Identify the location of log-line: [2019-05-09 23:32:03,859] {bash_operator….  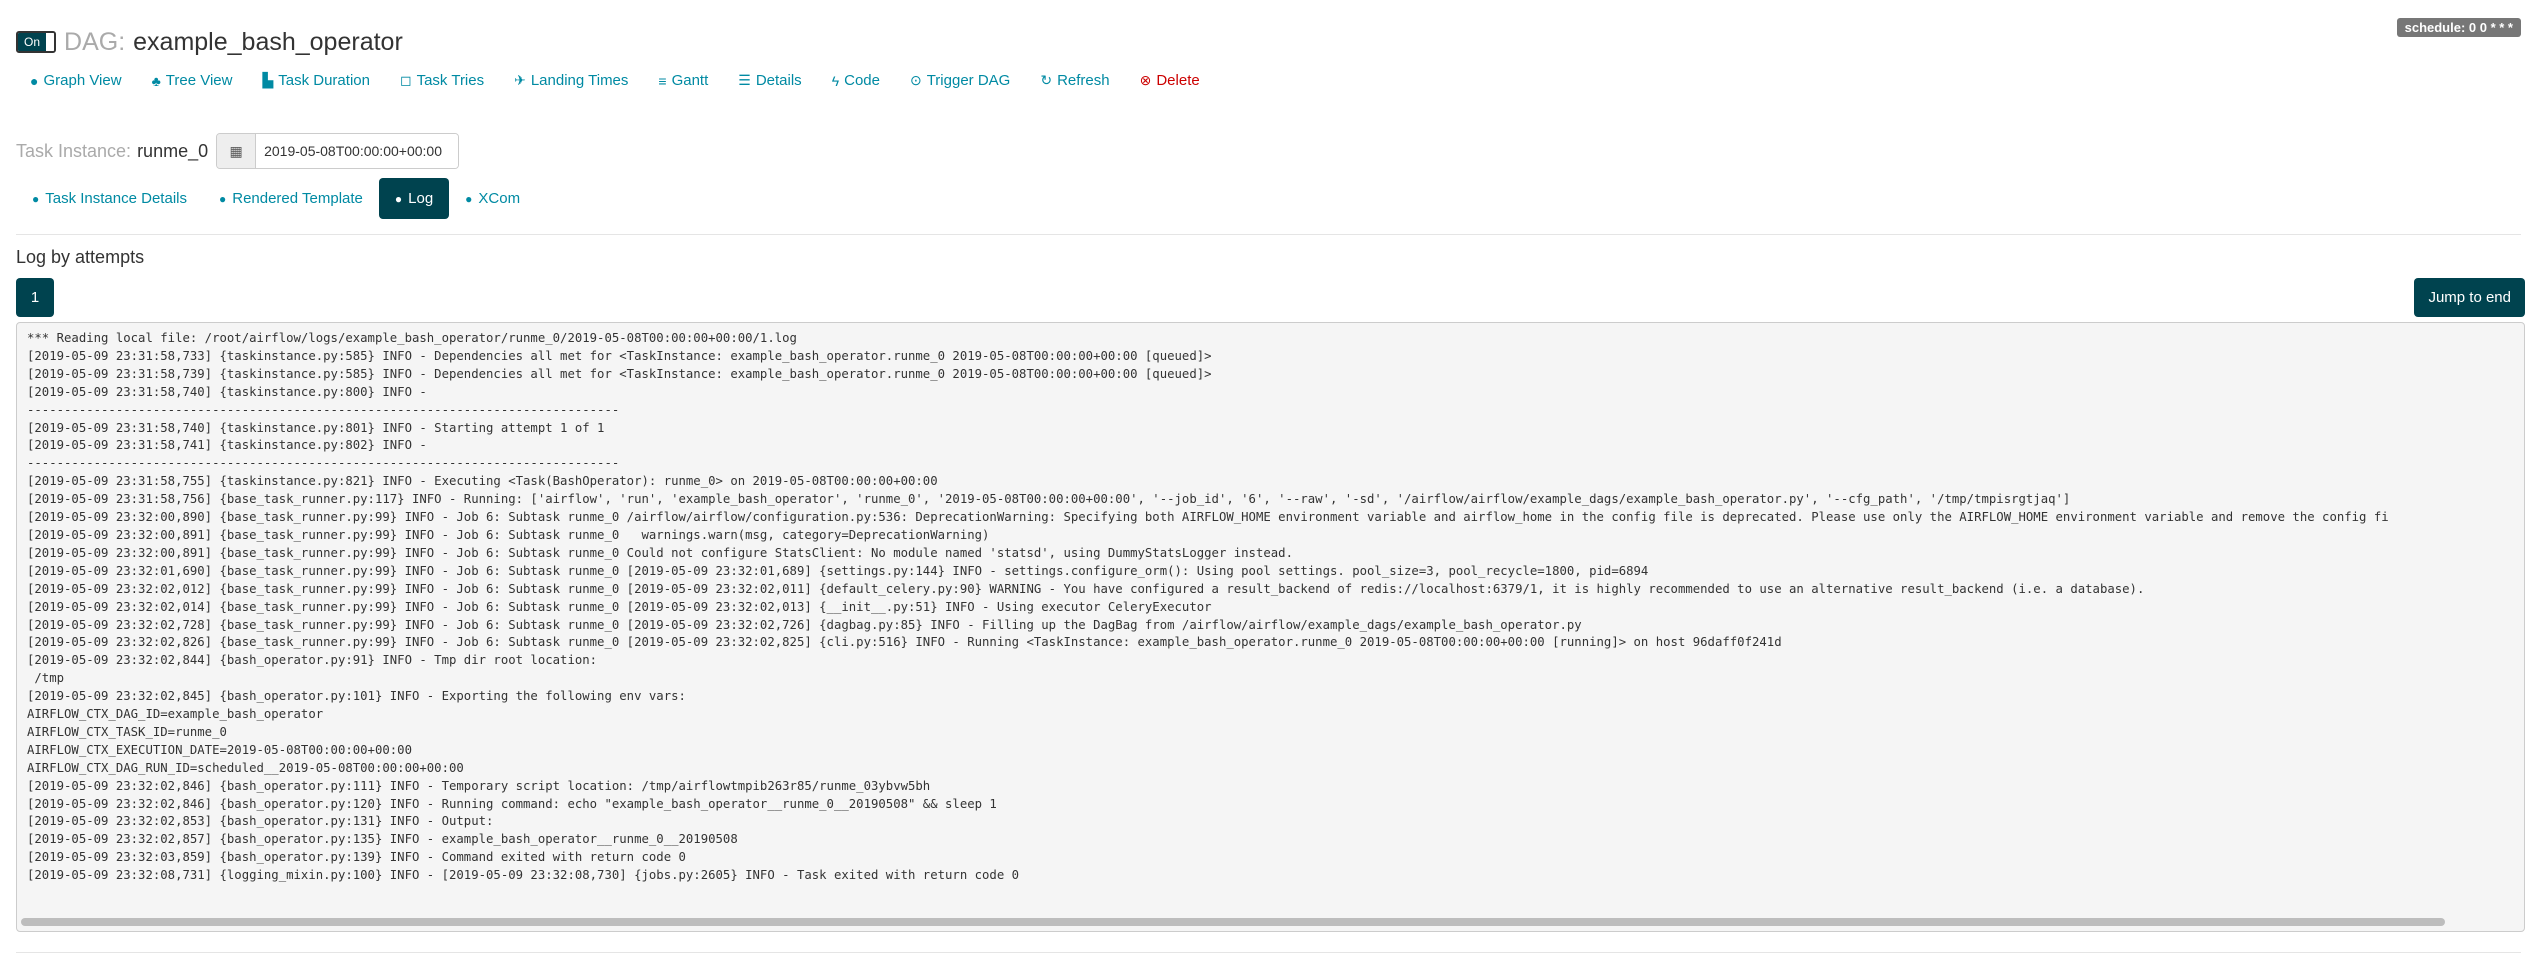
(356, 857).